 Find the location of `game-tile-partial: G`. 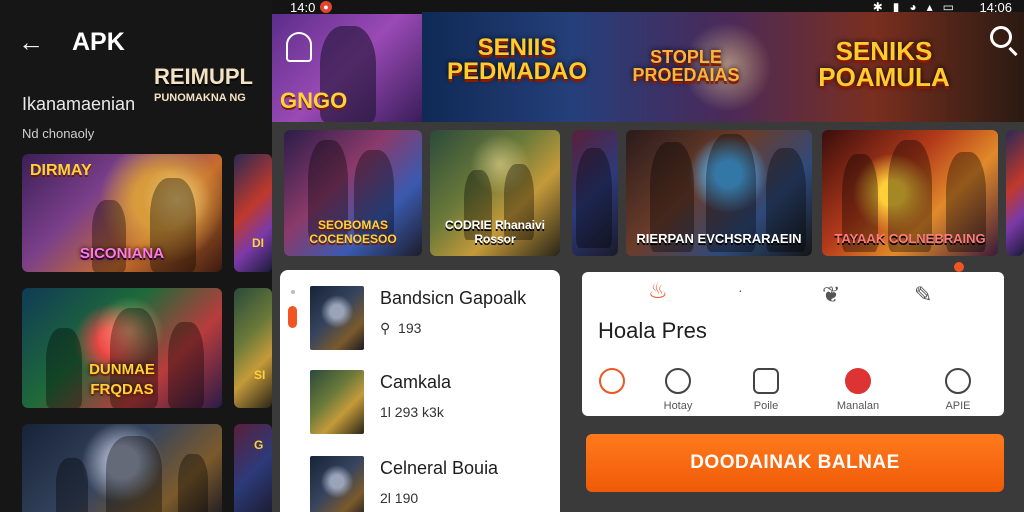

game-tile-partial: G is located at coordinates (253, 468).